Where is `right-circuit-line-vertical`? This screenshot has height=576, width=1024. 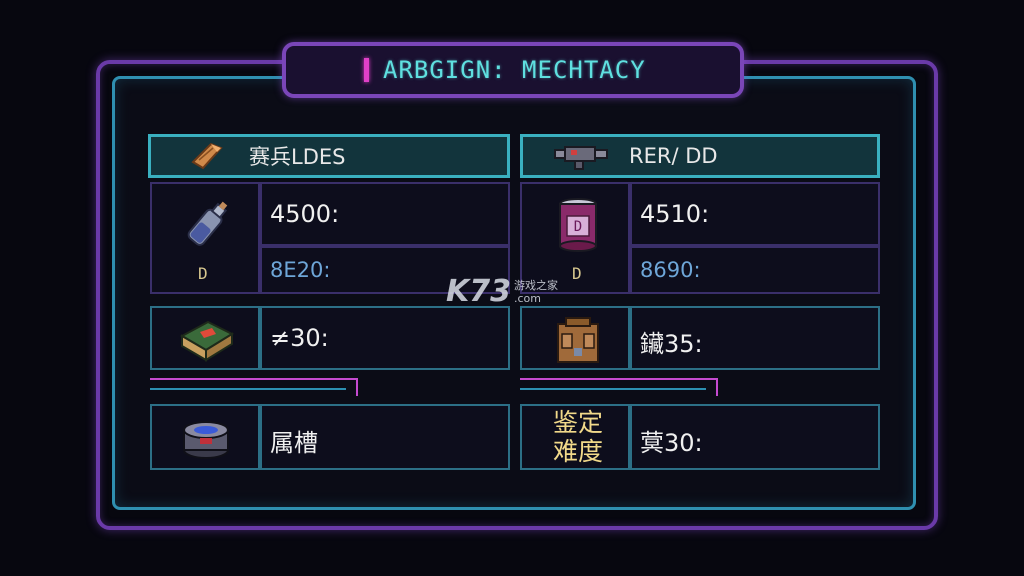
right-circuit-line-vertical is located at coordinates (717, 387).